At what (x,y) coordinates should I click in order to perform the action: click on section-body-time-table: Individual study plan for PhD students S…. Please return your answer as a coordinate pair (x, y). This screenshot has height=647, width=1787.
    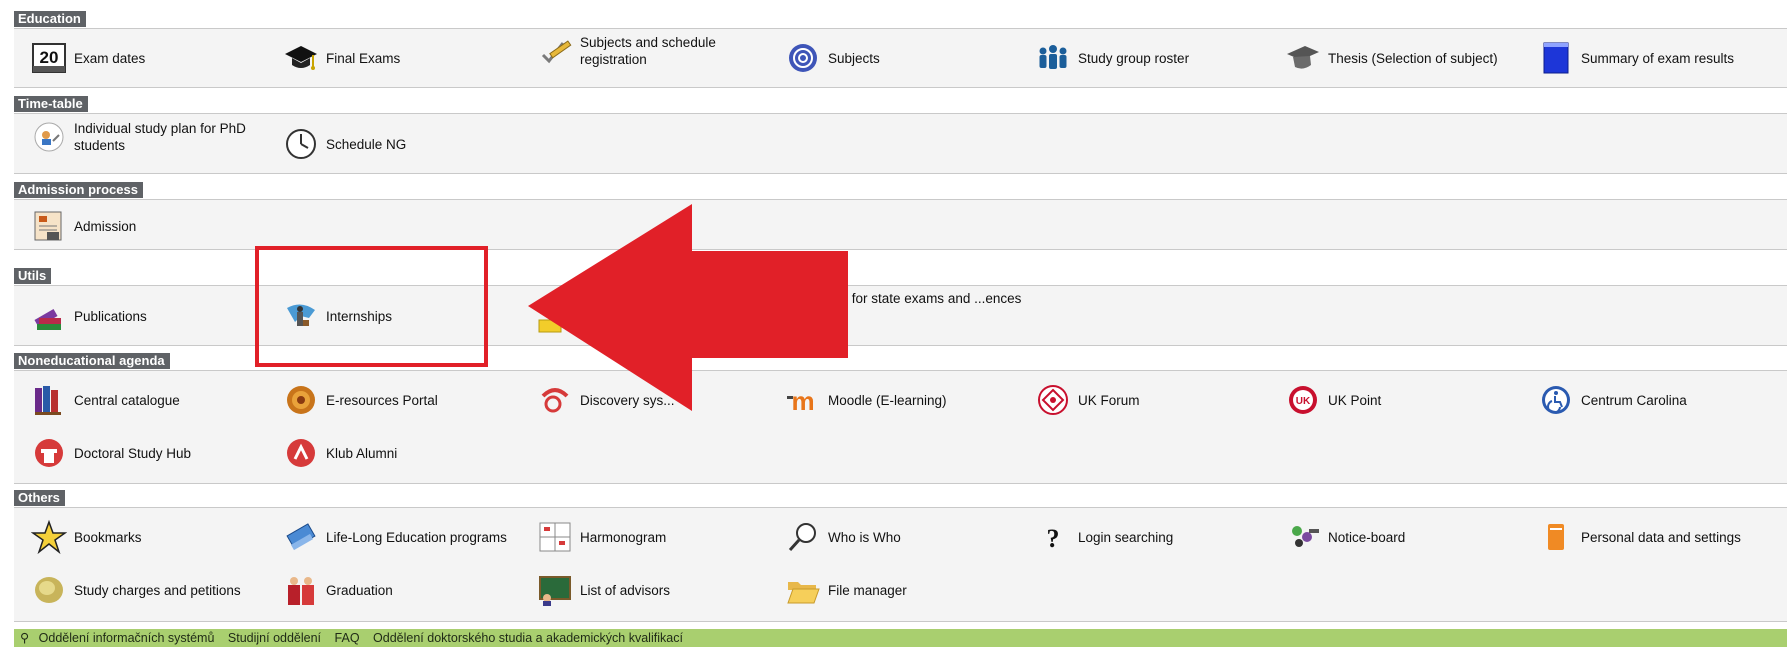
    Looking at the image, I should click on (900, 143).